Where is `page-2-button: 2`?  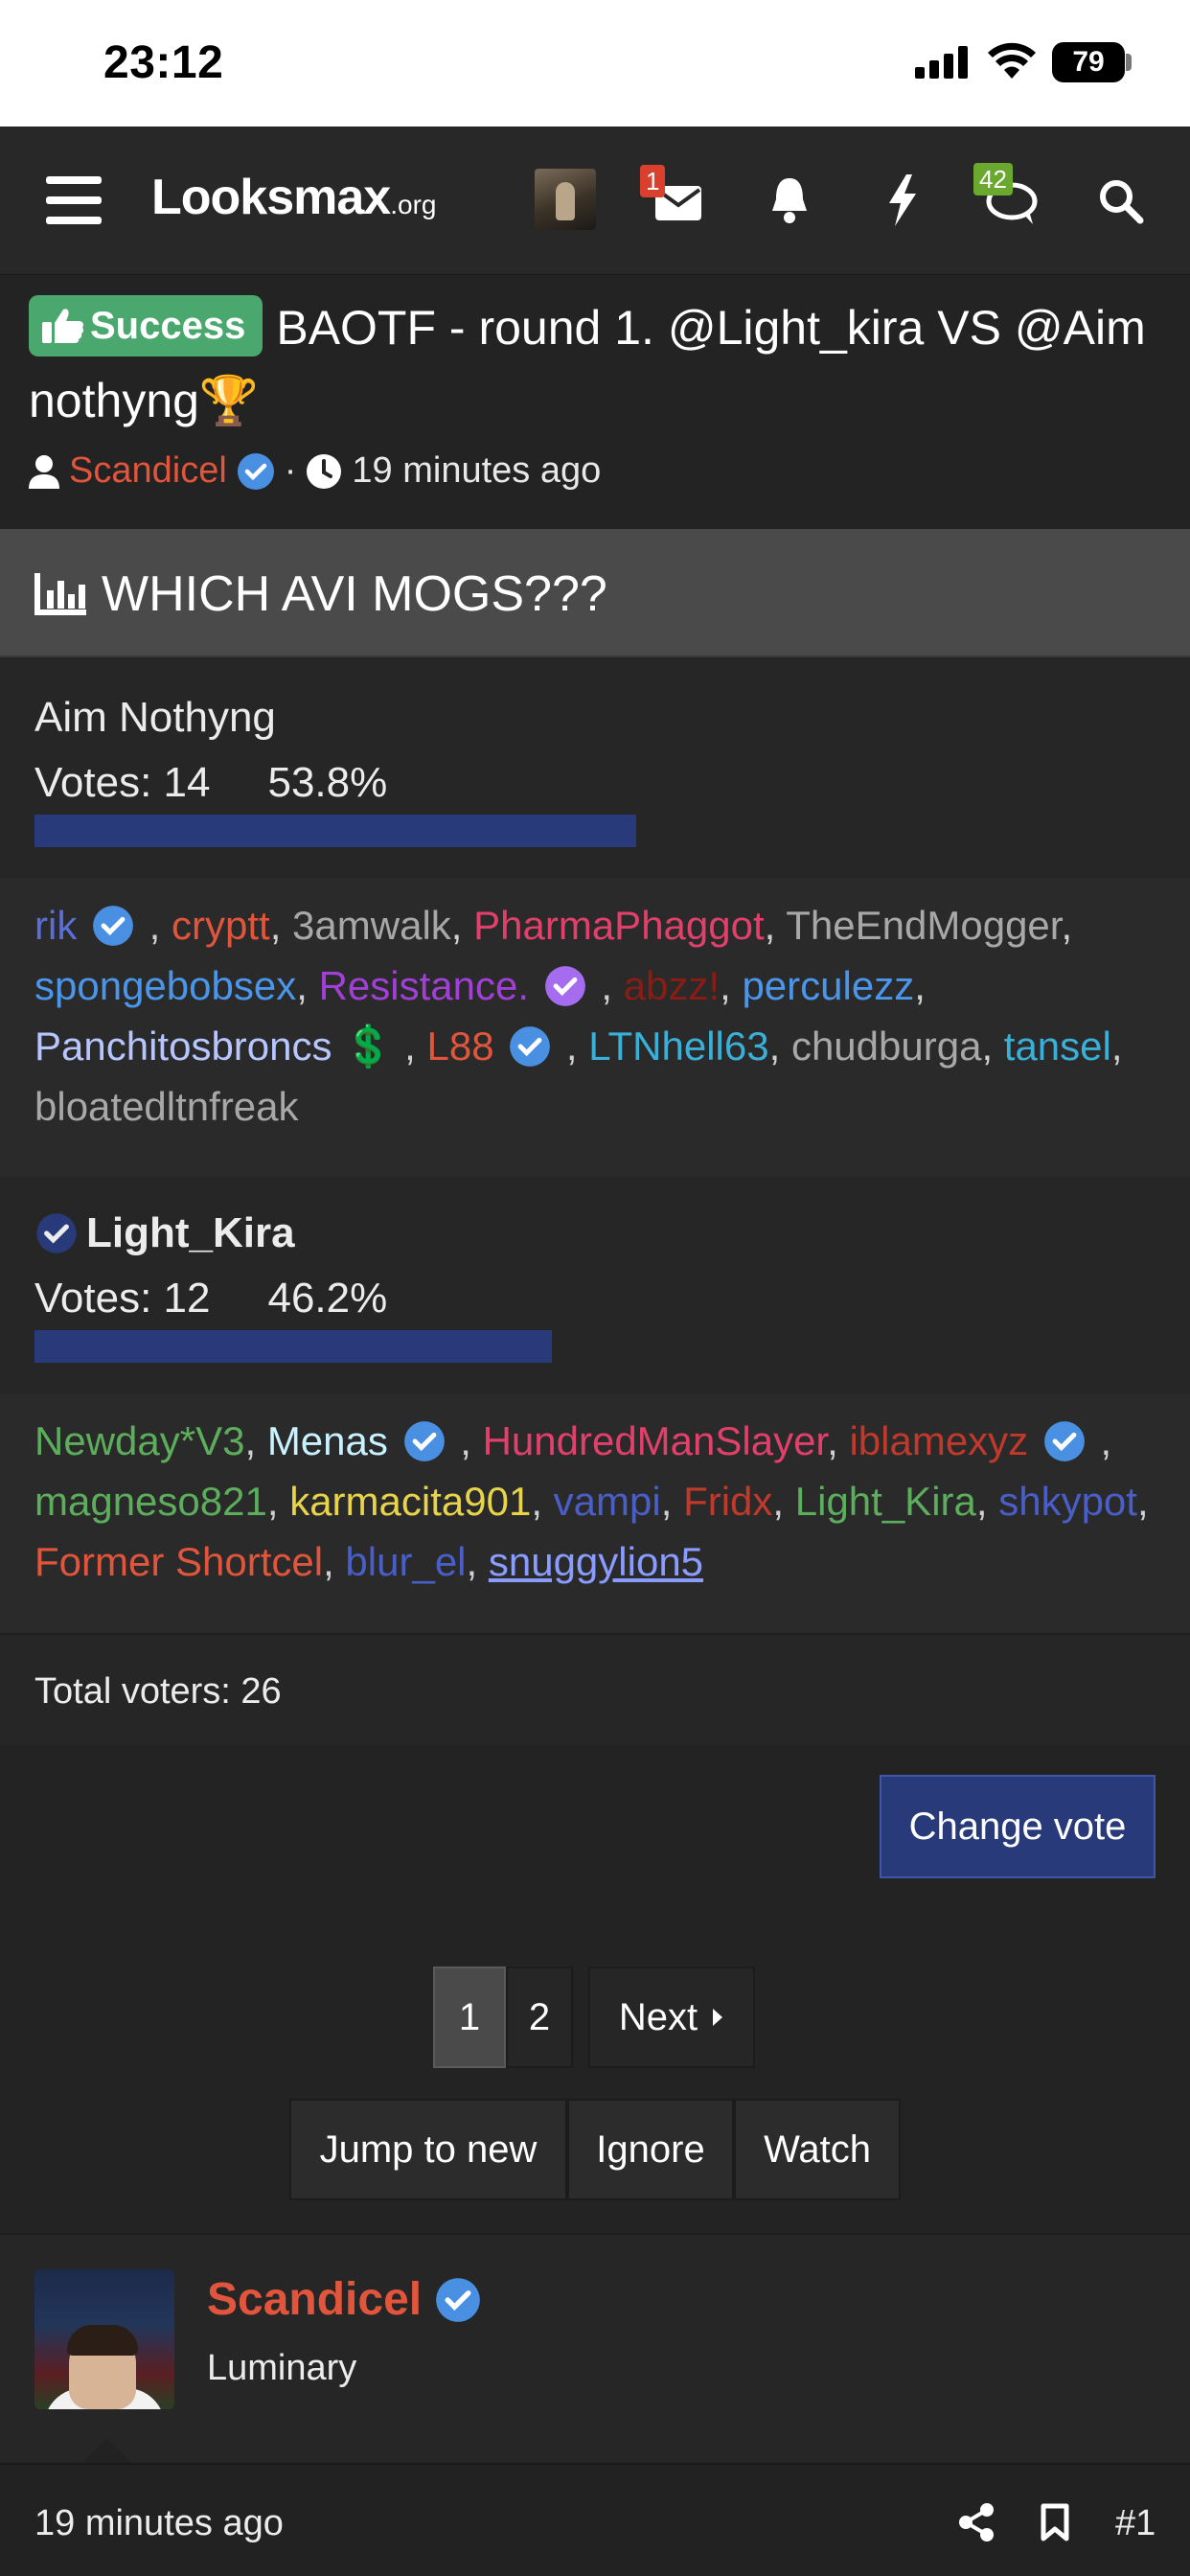
page-2-button: 2 is located at coordinates (540, 2017).